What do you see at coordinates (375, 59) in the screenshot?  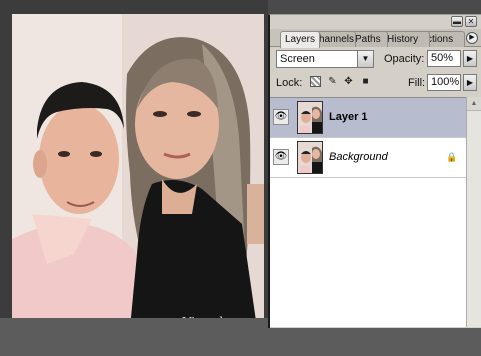 I see `blend-row: Screen ▼ Opacity: 50% ▶` at bounding box center [375, 59].